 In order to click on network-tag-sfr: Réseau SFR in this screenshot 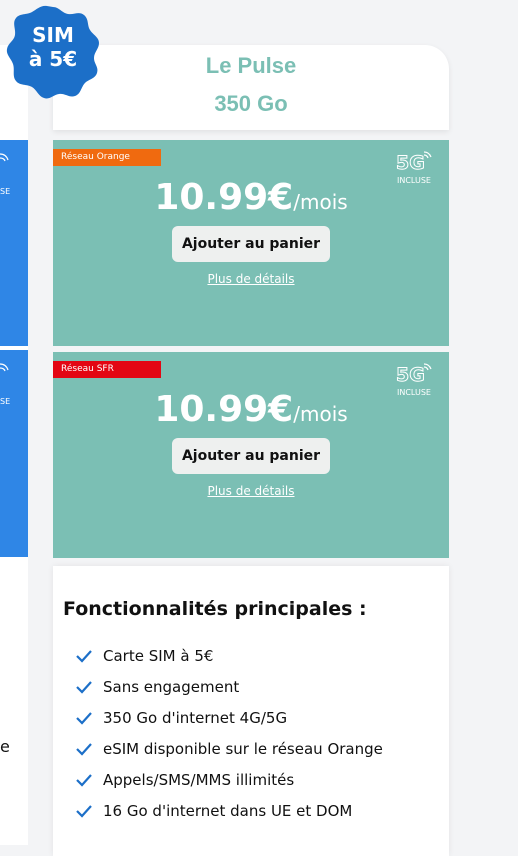, I will do `click(107, 369)`.